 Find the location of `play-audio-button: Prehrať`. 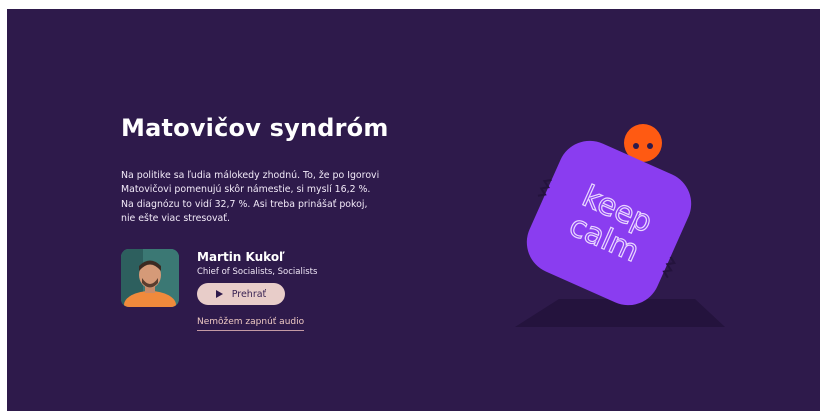

play-audio-button: Prehrať is located at coordinates (241, 294).